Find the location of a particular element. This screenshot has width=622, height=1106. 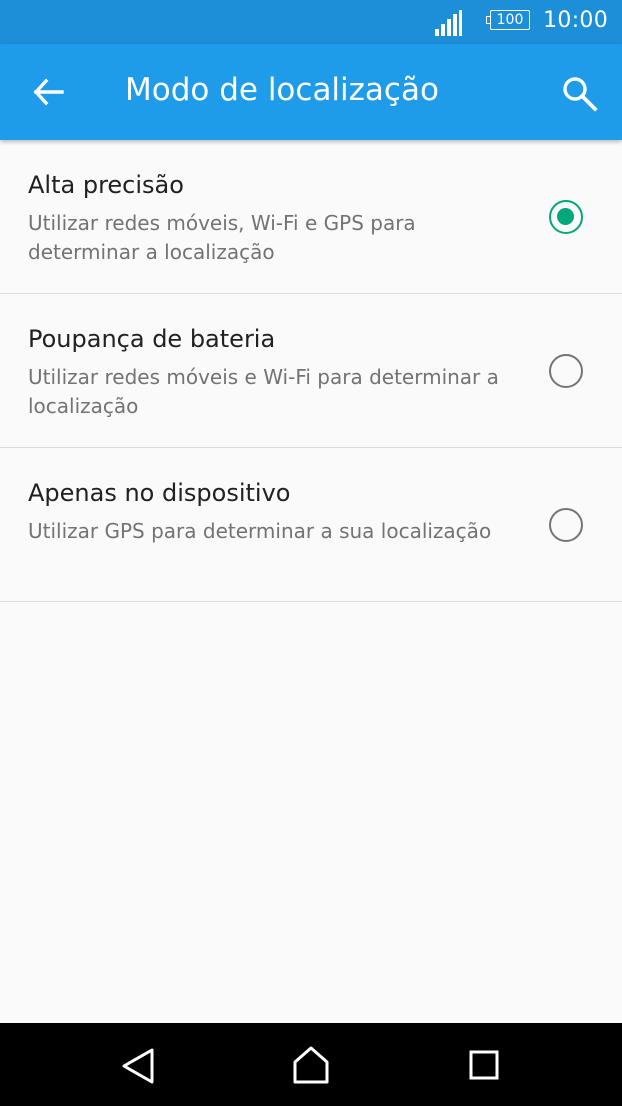

status-bar: 100 10:00 is located at coordinates (311, 22).